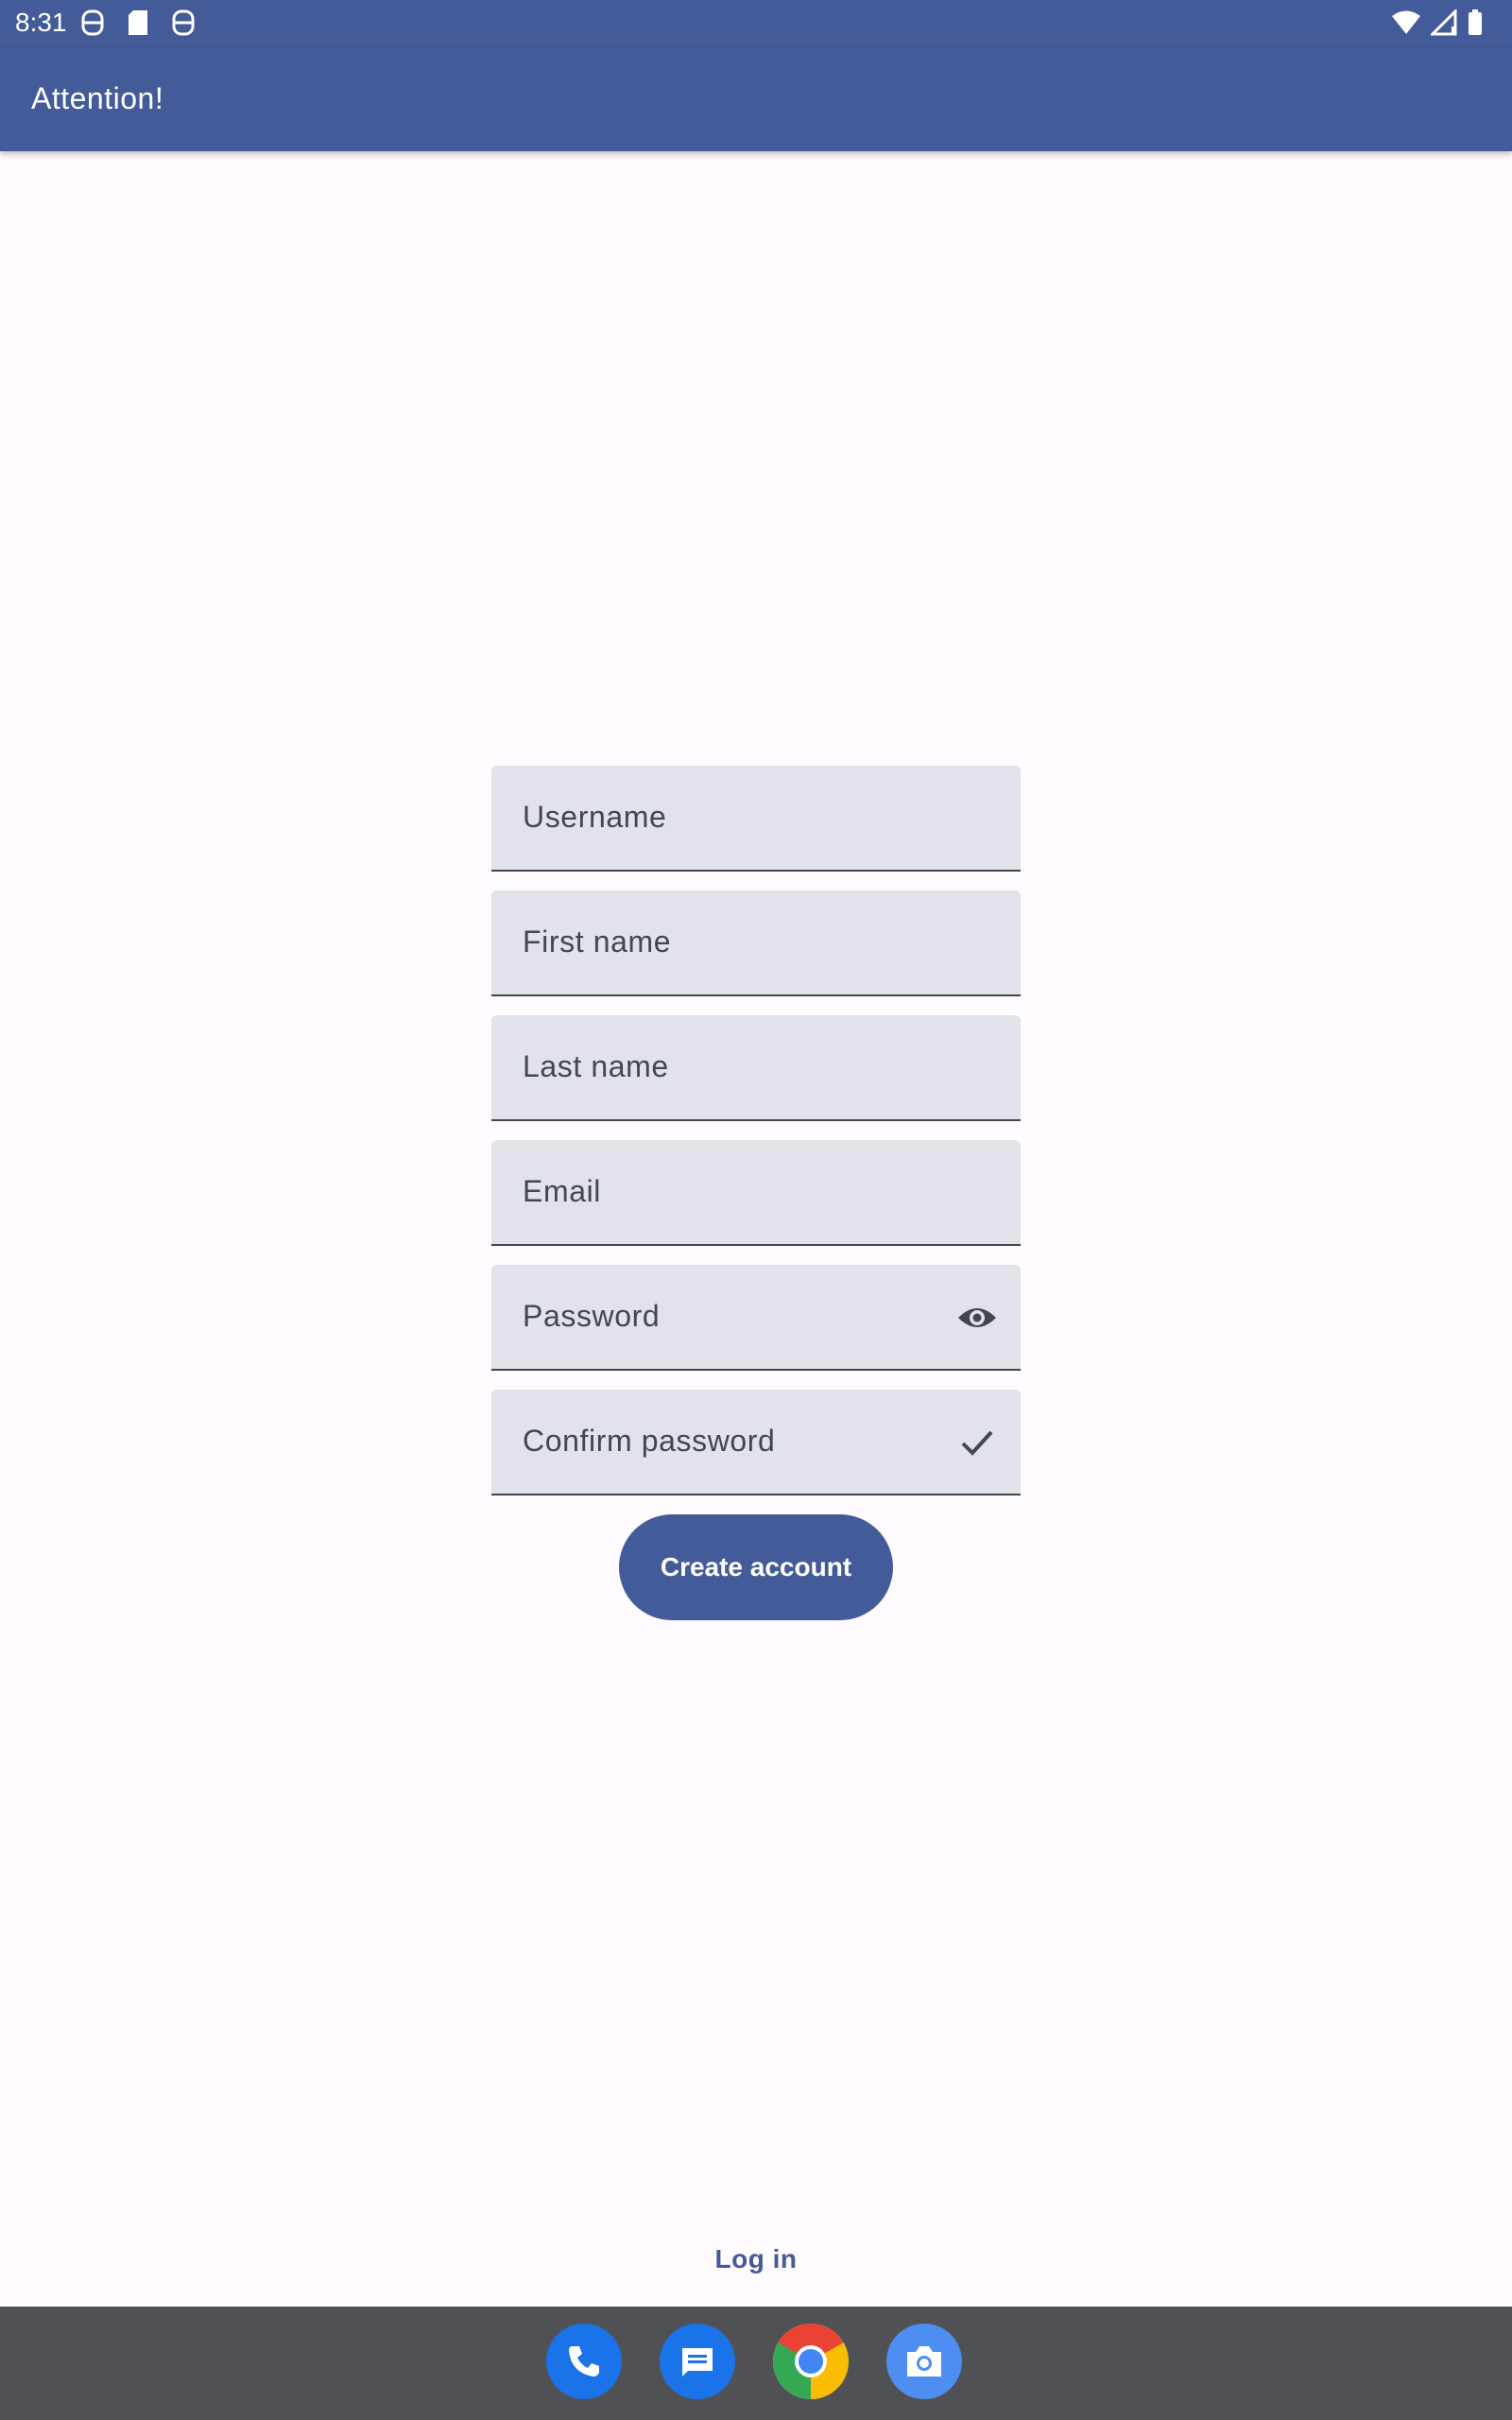 The image size is (1512, 2420). What do you see at coordinates (595, 817) in the screenshot?
I see `username-label: Username` at bounding box center [595, 817].